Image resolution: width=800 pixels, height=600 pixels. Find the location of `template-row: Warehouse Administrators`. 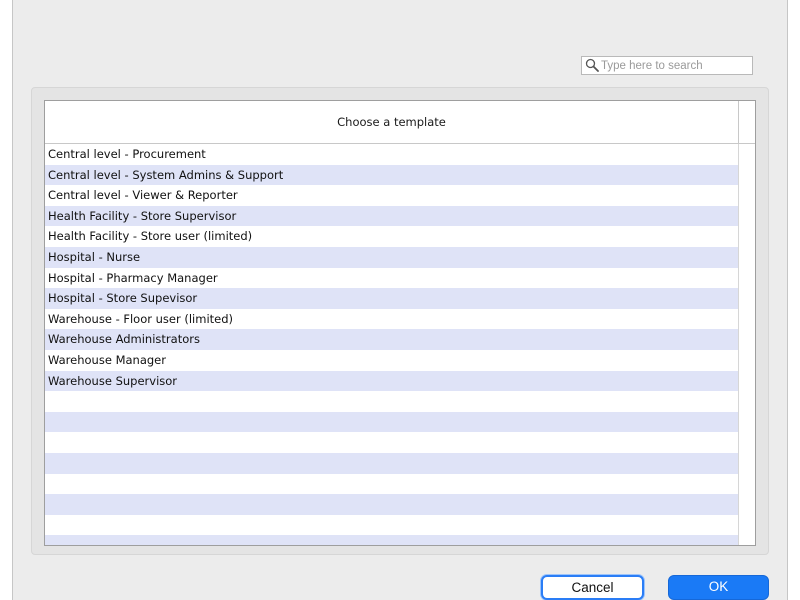

template-row: Warehouse Administrators is located at coordinates (392, 339).